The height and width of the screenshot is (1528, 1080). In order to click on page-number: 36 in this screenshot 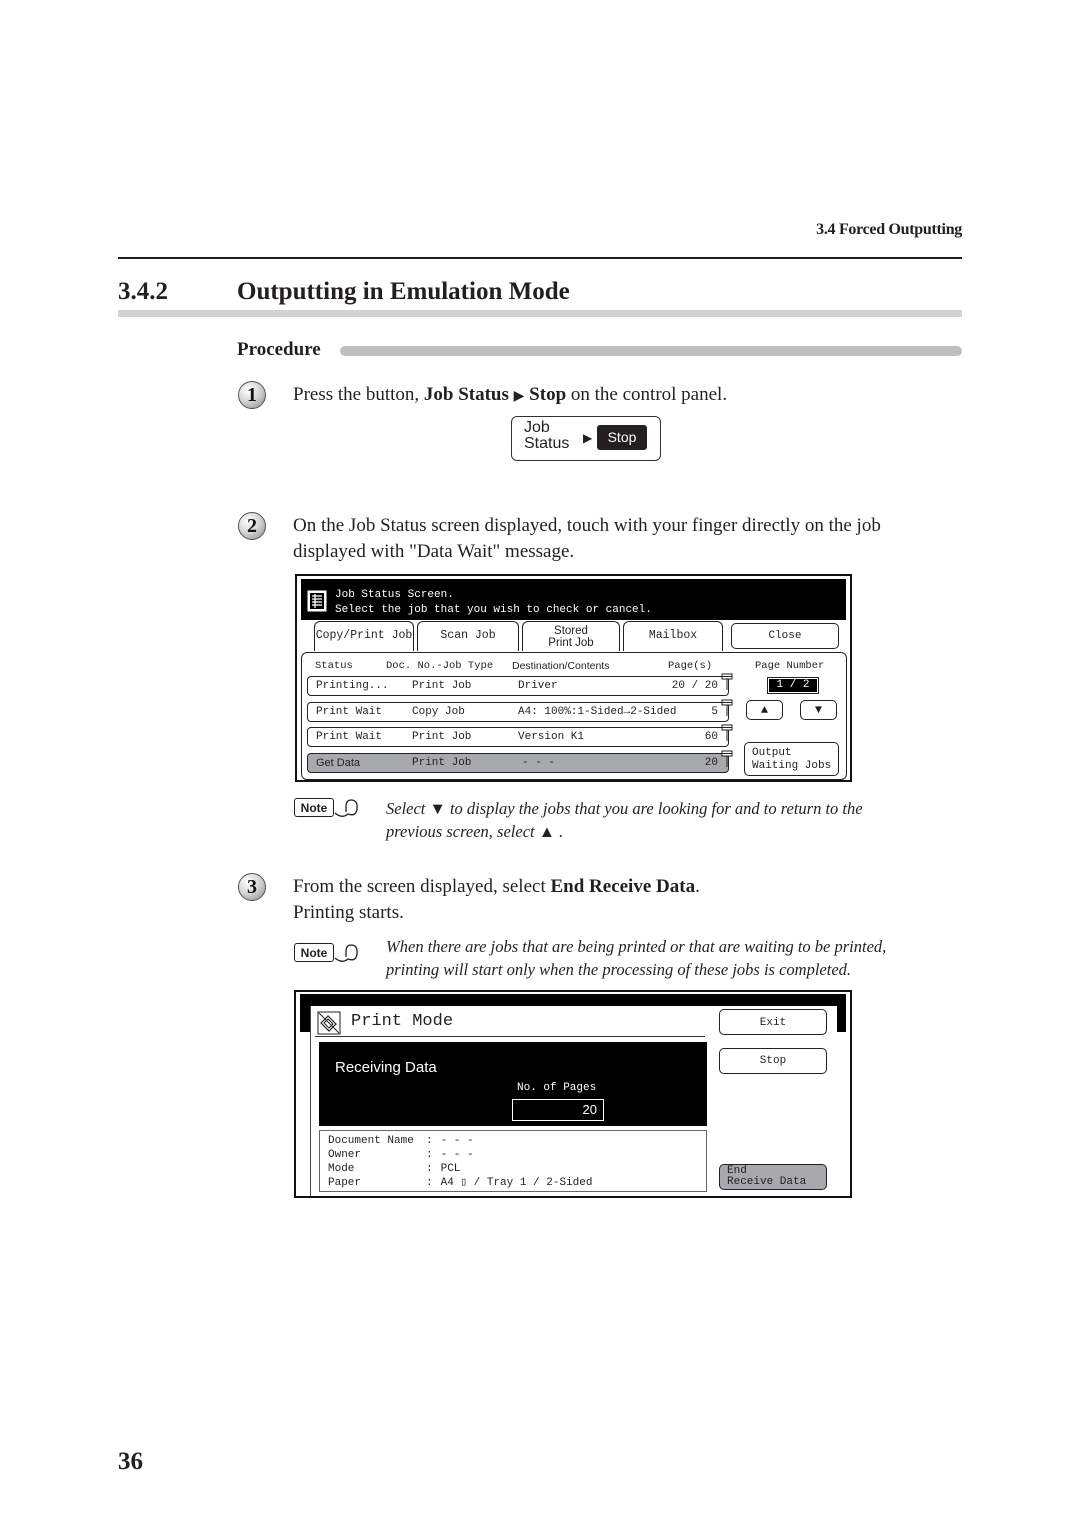, I will do `click(130, 1461)`.